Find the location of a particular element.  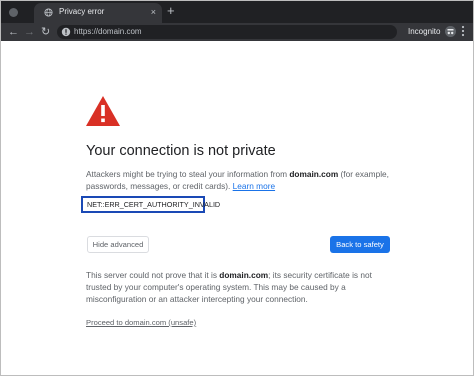

warning-icon is located at coordinates (103, 111).